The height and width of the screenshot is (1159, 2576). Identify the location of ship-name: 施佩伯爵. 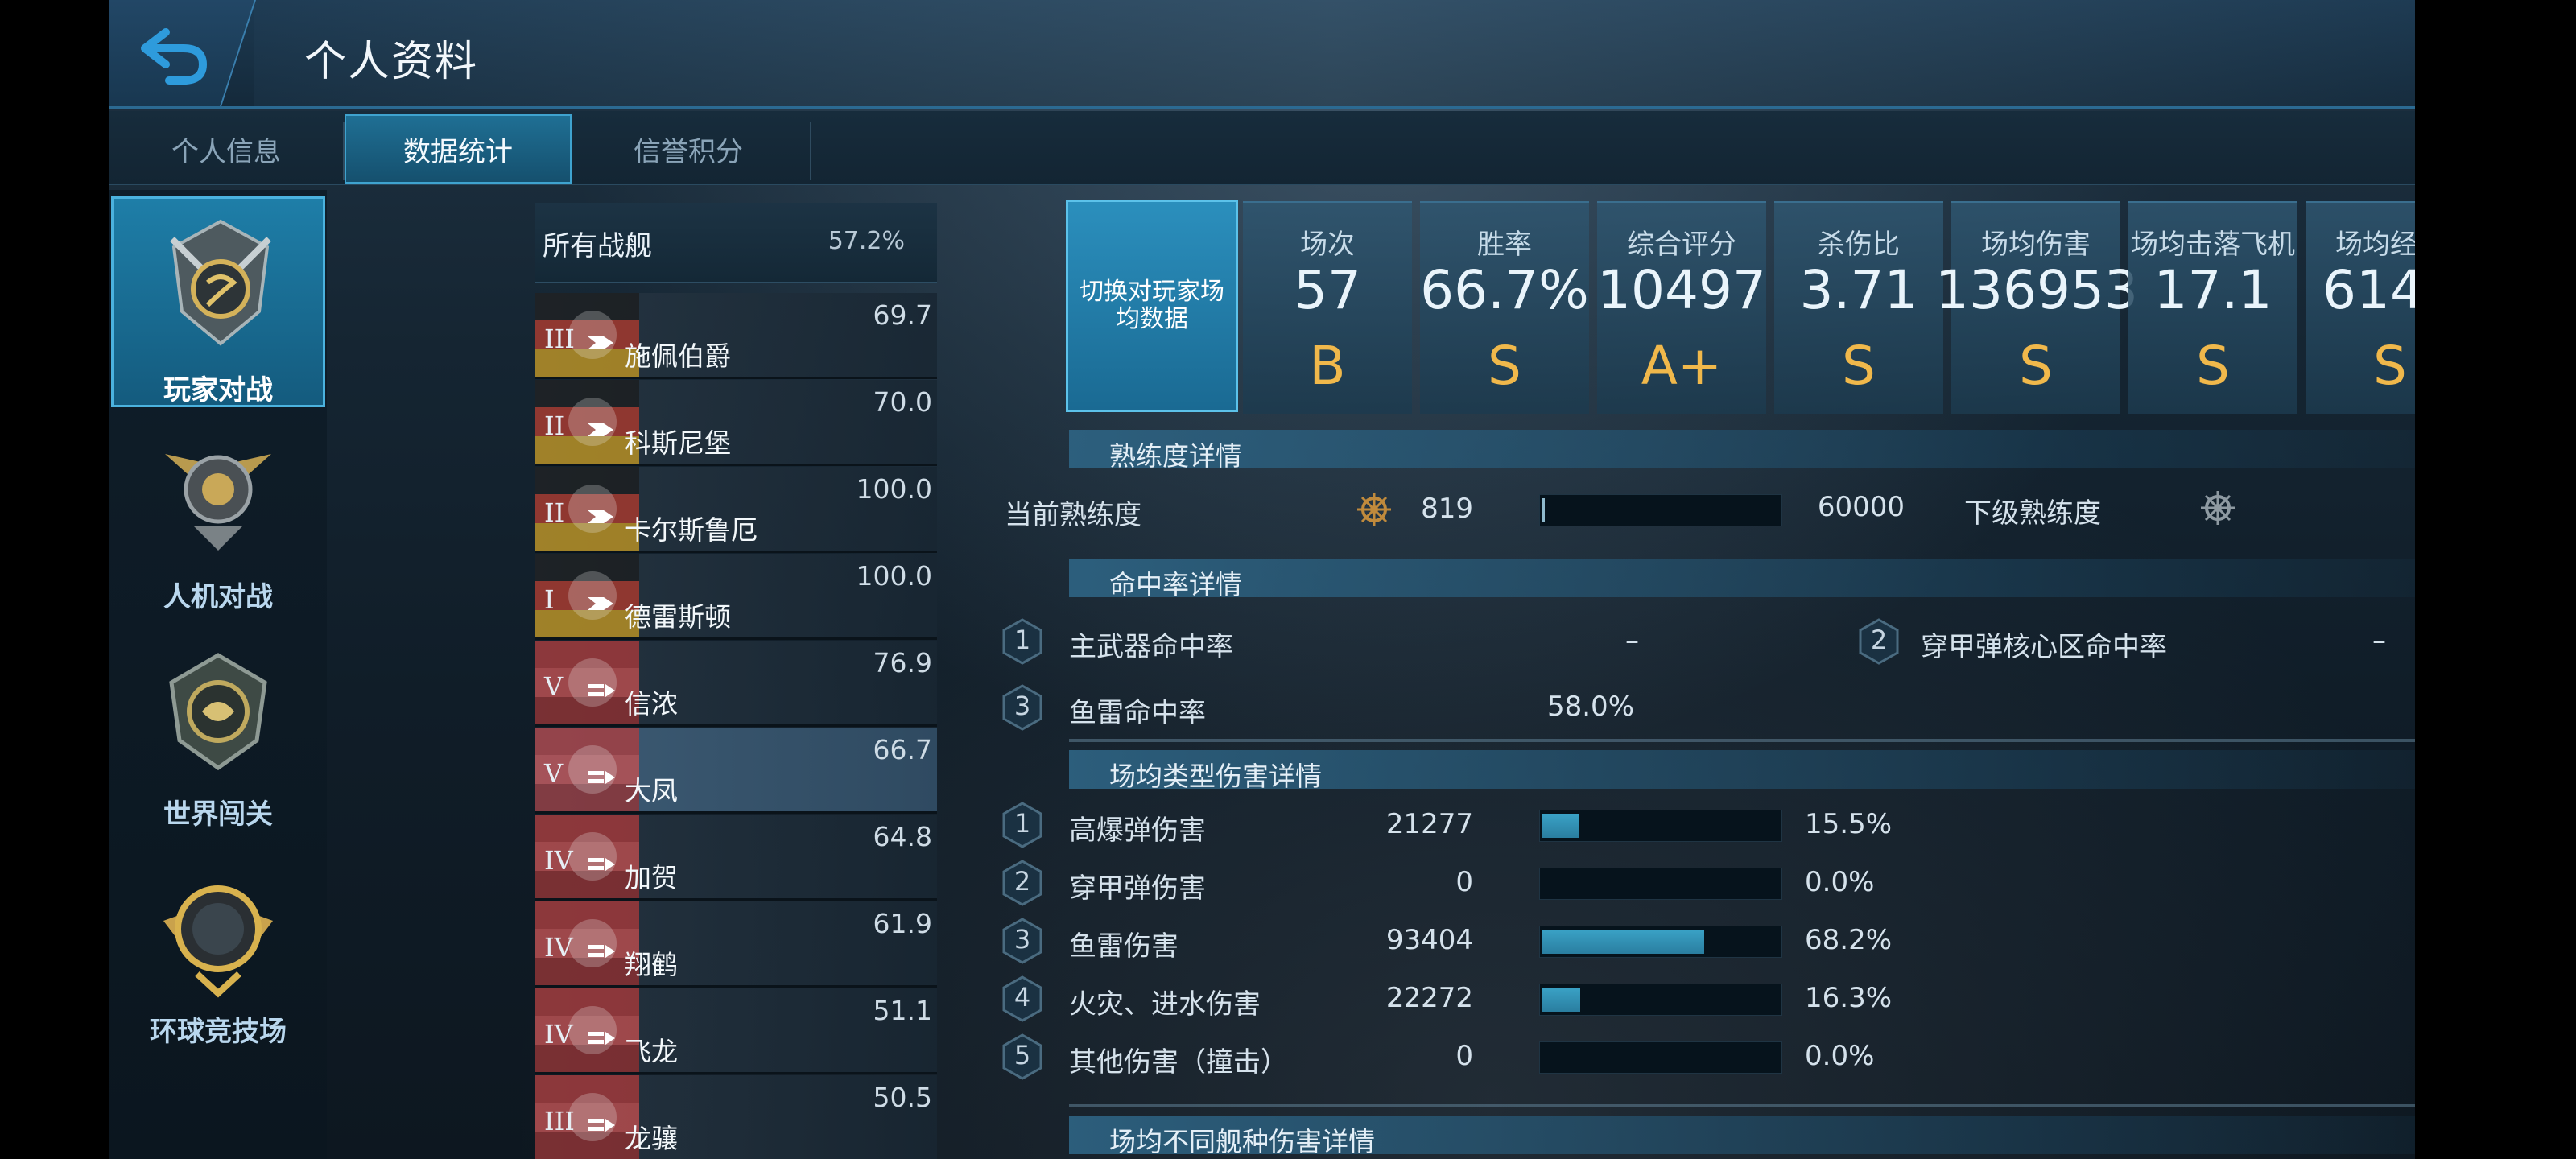
(678, 356).